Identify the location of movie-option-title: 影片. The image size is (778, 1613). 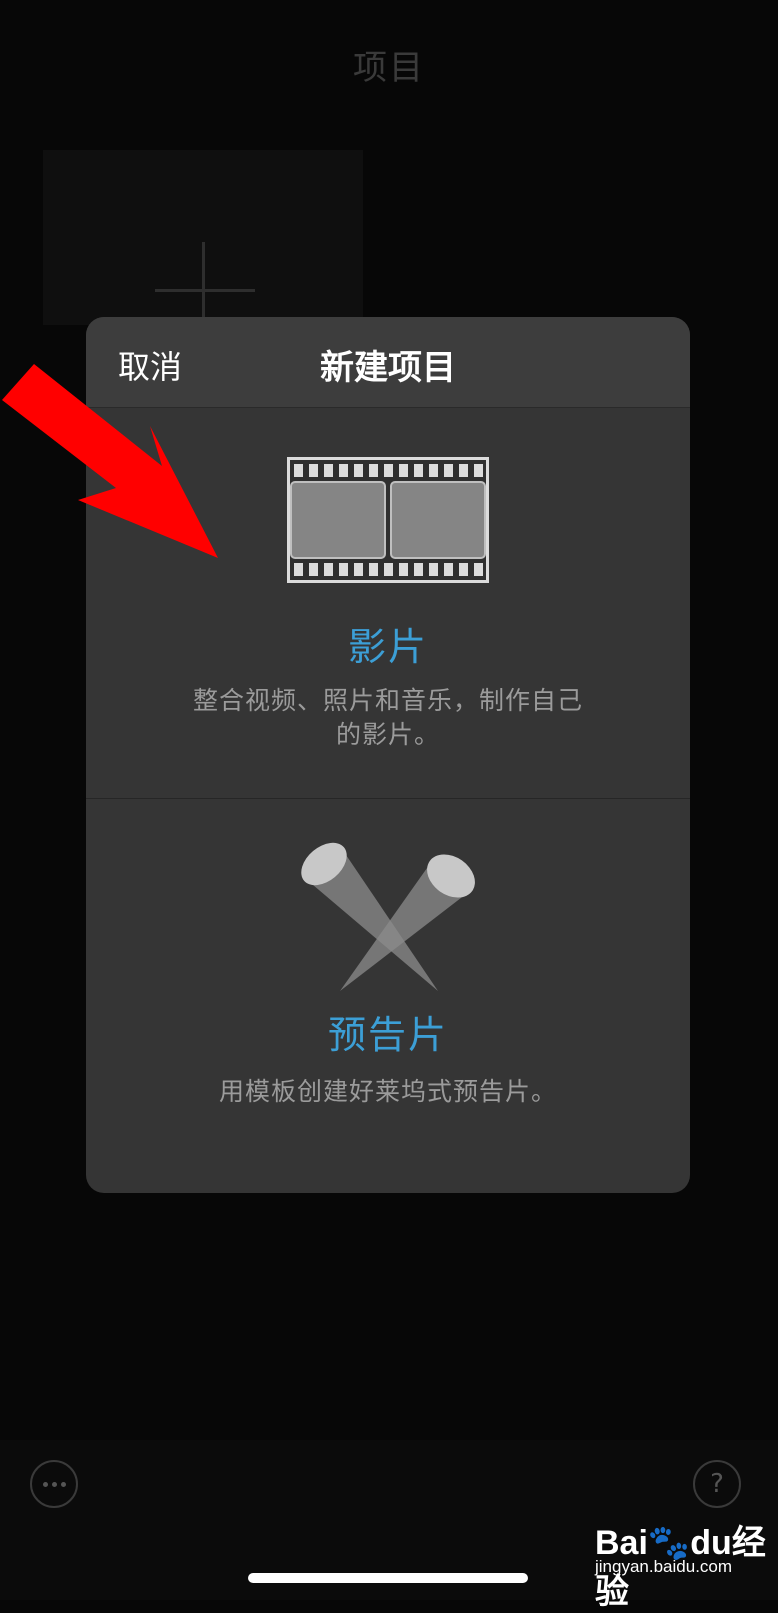
(387, 647).